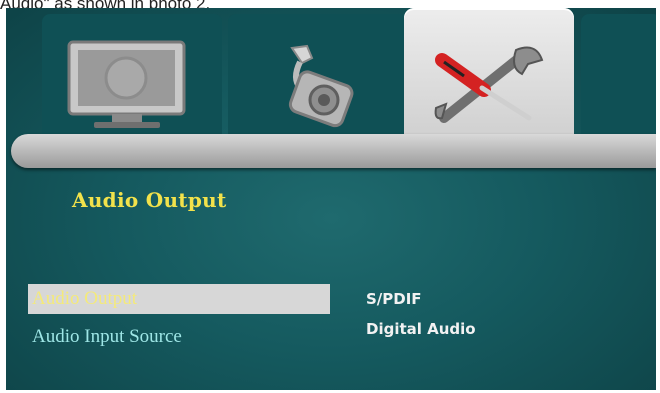 Image resolution: width=660 pixels, height=393 pixels. Describe the element at coordinates (618, 74) in the screenshot. I see `tab-extra` at that location.